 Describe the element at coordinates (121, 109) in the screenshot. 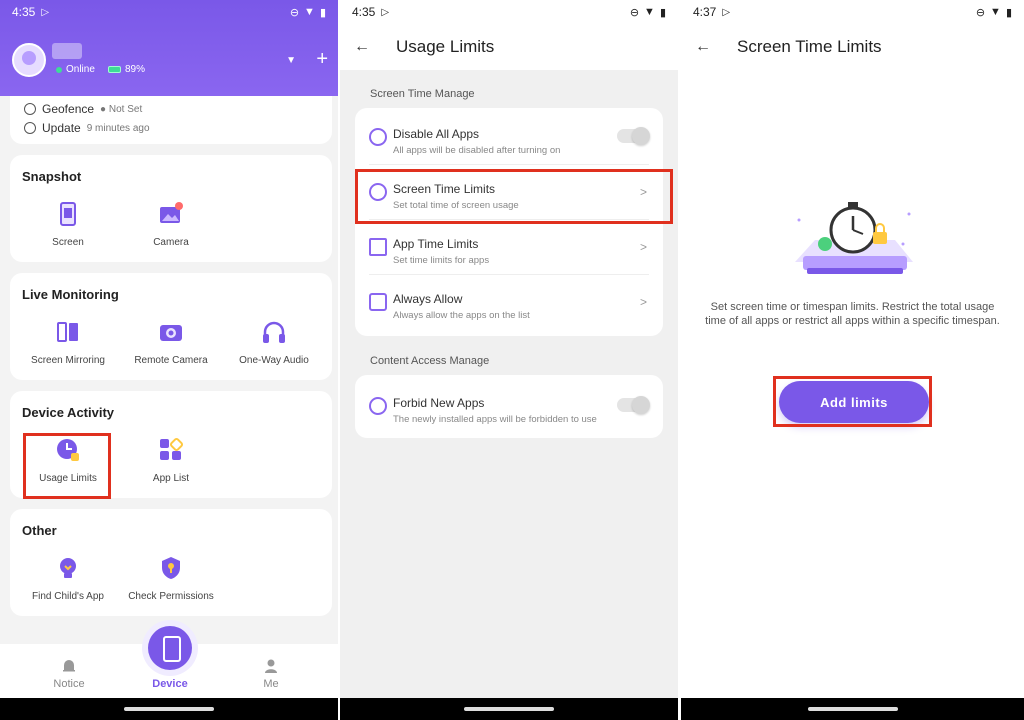

I see `geofence-value: ● Not Set` at that location.